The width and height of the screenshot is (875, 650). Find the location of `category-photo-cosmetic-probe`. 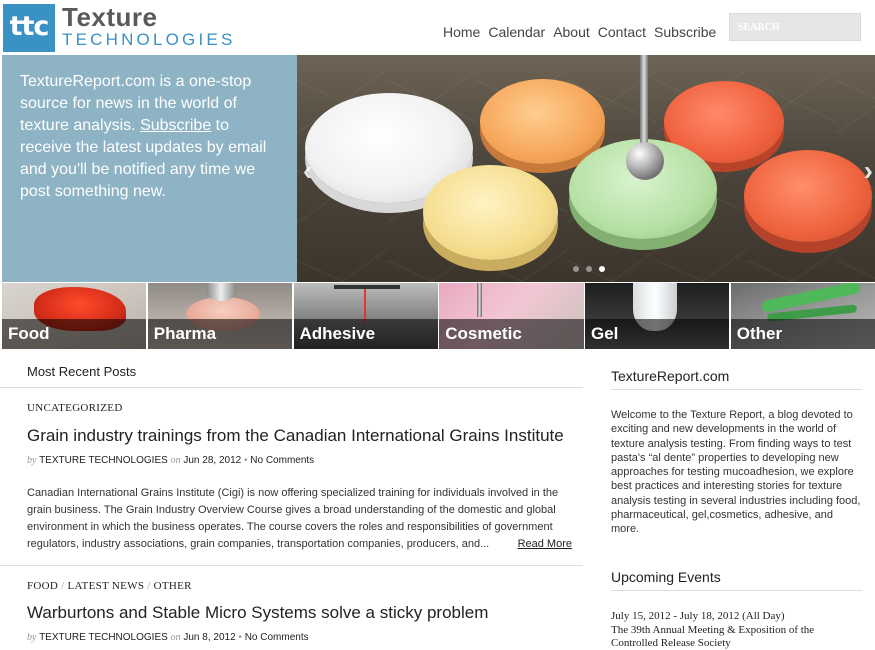

category-photo-cosmetic-probe is located at coordinates (480, 300).